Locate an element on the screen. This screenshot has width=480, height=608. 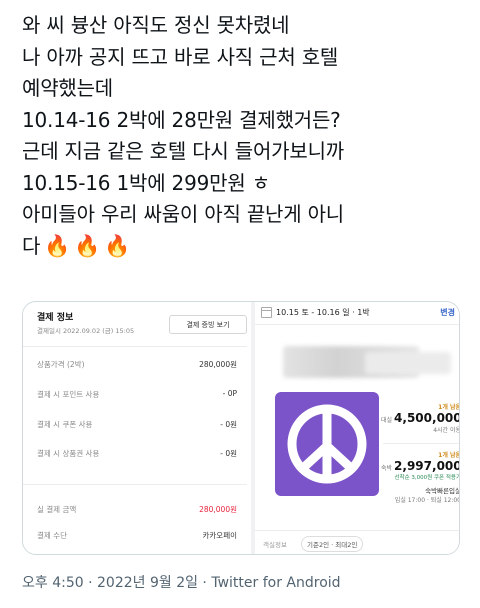
payment-date: 결제일시 2022.09.02 (금) 15:05 is located at coordinates (86, 331).